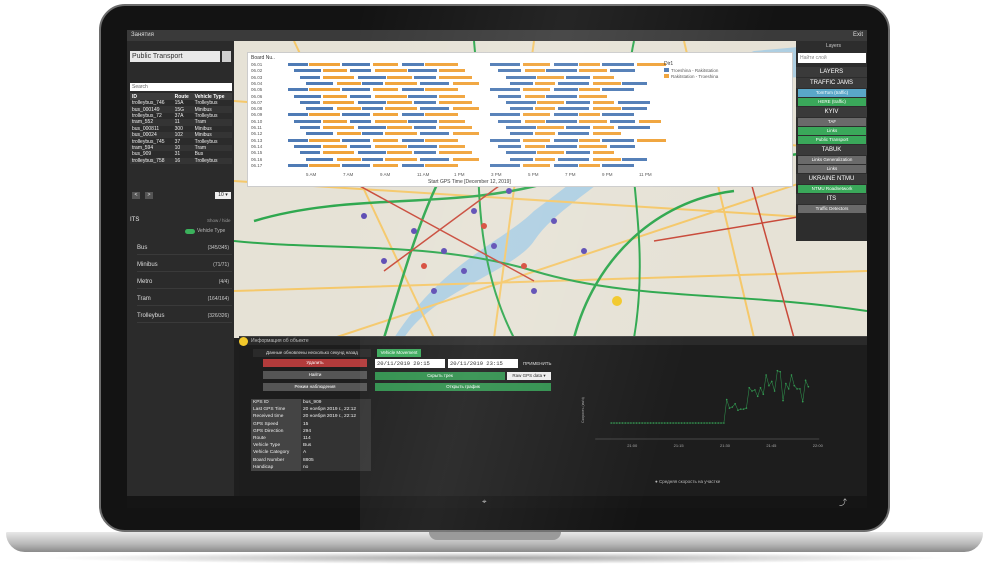  What do you see at coordinates (832, 102) in the screenshot?
I see `layer-item: HERE (traffic)` at bounding box center [832, 102].